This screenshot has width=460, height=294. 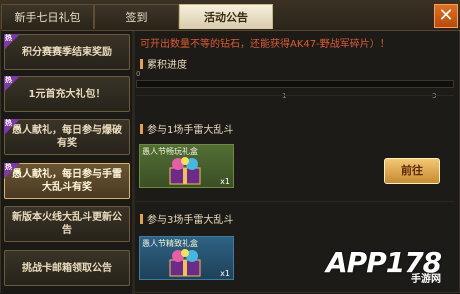 I want to click on goto-button: 前往, so click(x=412, y=171).